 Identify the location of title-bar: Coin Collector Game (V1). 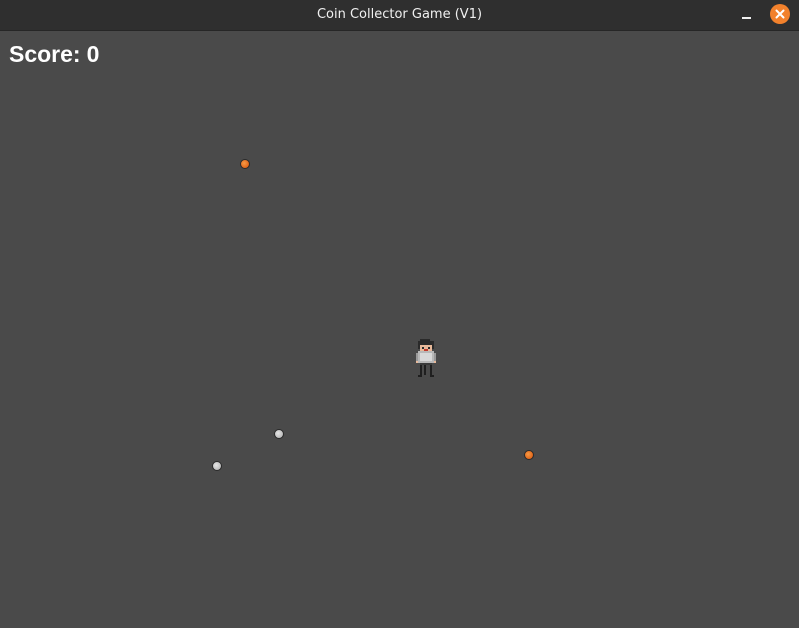
(399, 15).